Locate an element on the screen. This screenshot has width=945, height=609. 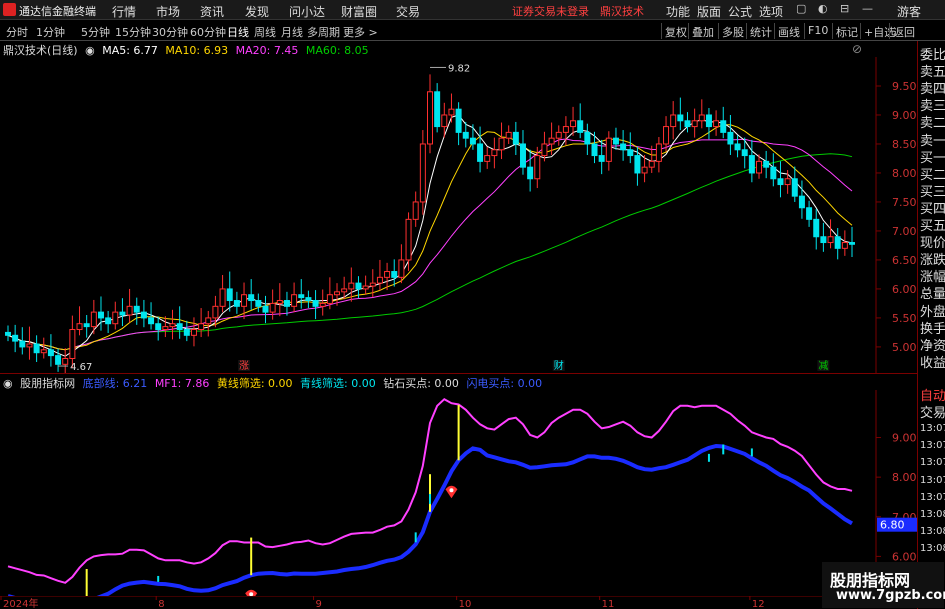
menu-options: 选项 is located at coordinates (771, 11).